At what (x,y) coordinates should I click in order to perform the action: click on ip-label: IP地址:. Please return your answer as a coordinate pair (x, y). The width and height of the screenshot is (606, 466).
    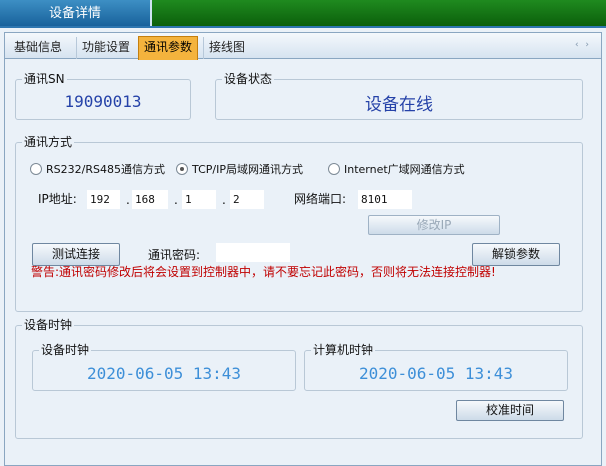
    Looking at the image, I should click on (57, 199).